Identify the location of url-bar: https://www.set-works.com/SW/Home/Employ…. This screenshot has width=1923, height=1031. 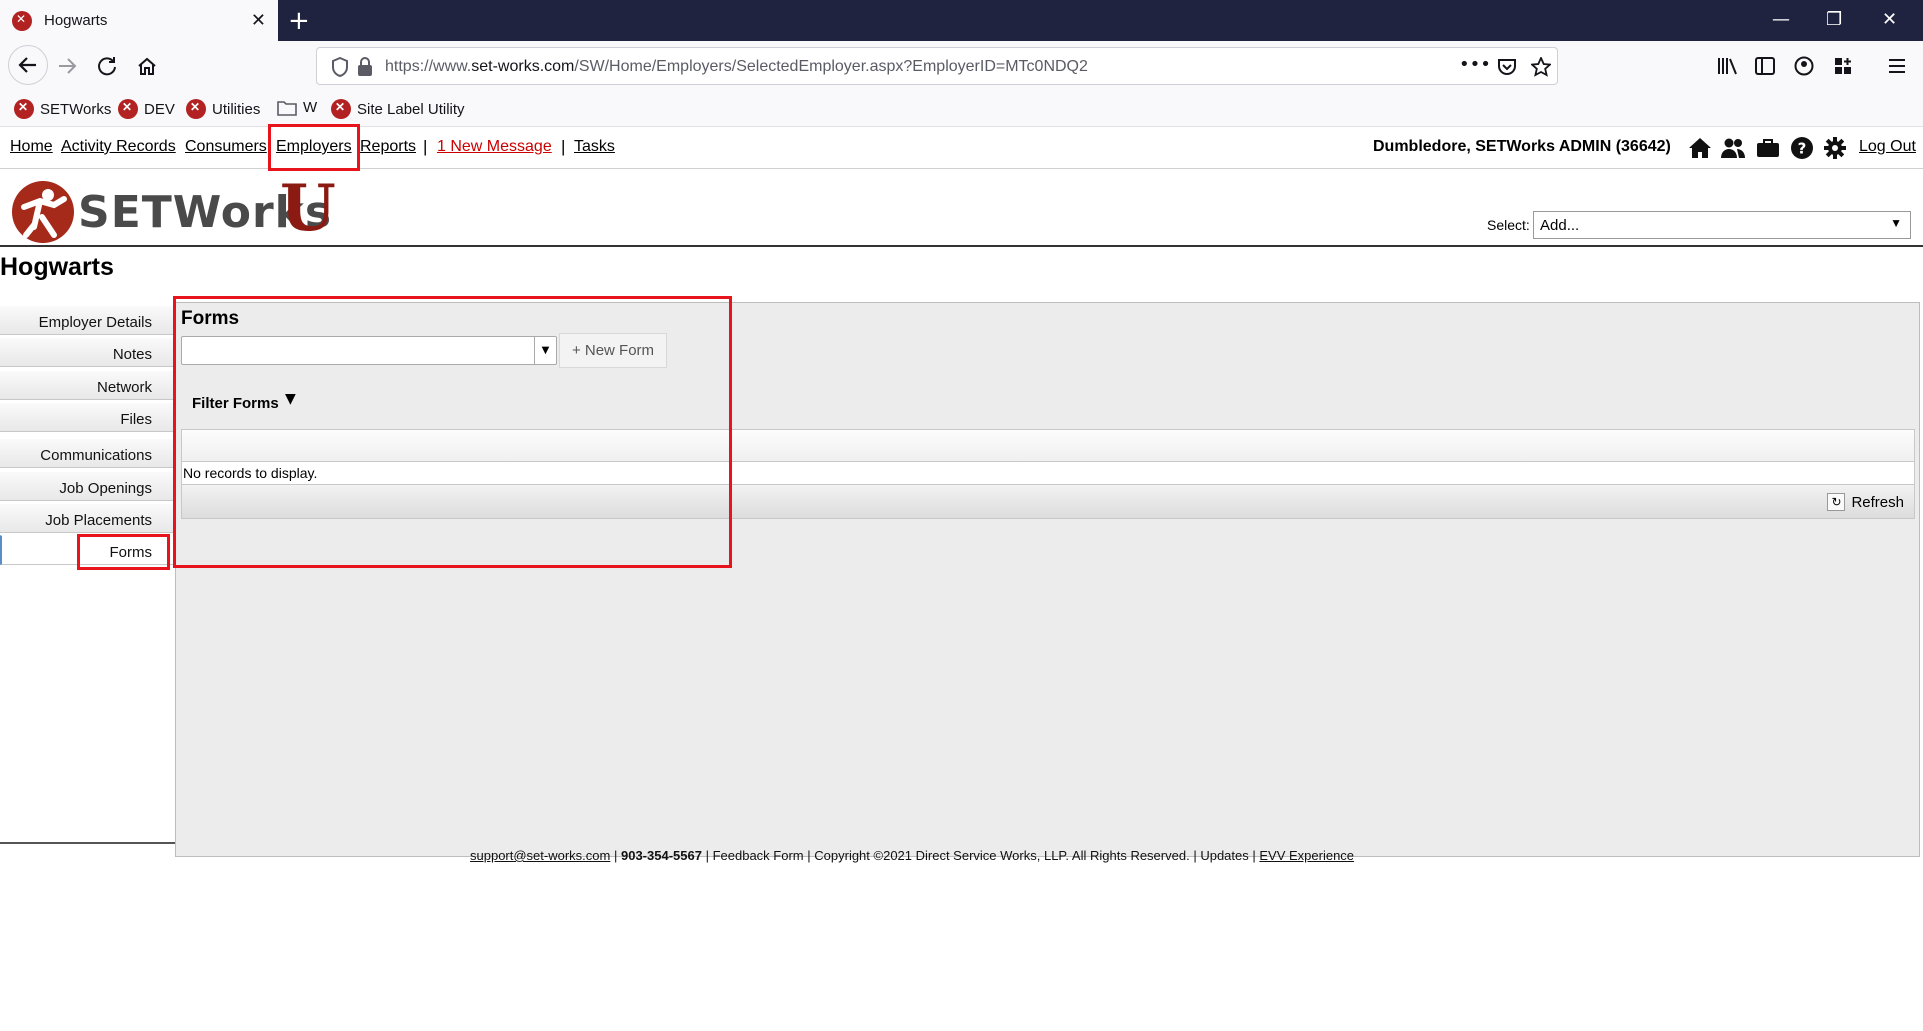
(937, 66).